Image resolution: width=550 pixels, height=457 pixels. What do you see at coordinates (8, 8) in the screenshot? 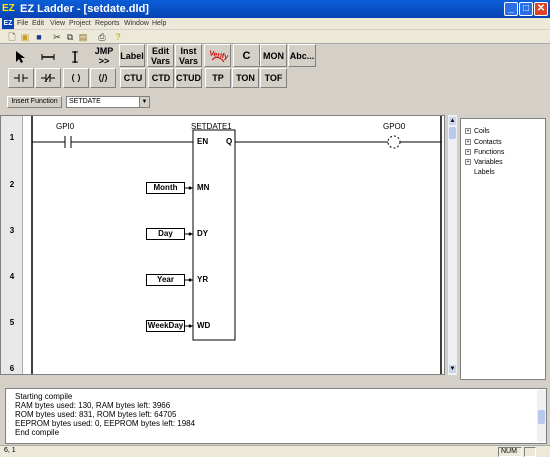
I see `app-icon: EZ` at bounding box center [8, 8].